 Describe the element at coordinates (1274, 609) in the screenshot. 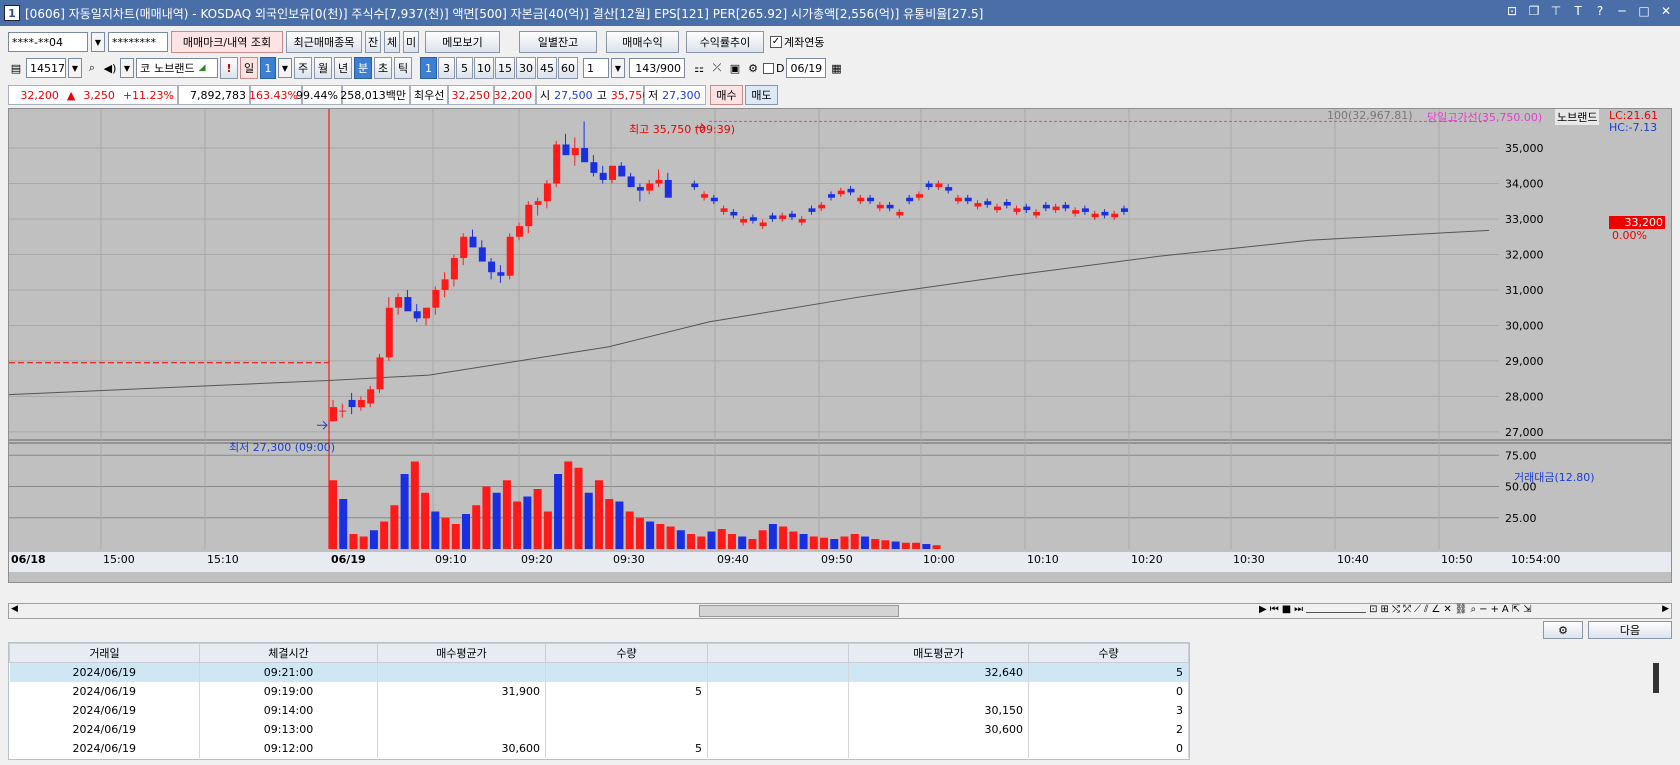

I see `rewind-icon: ⏮` at that location.